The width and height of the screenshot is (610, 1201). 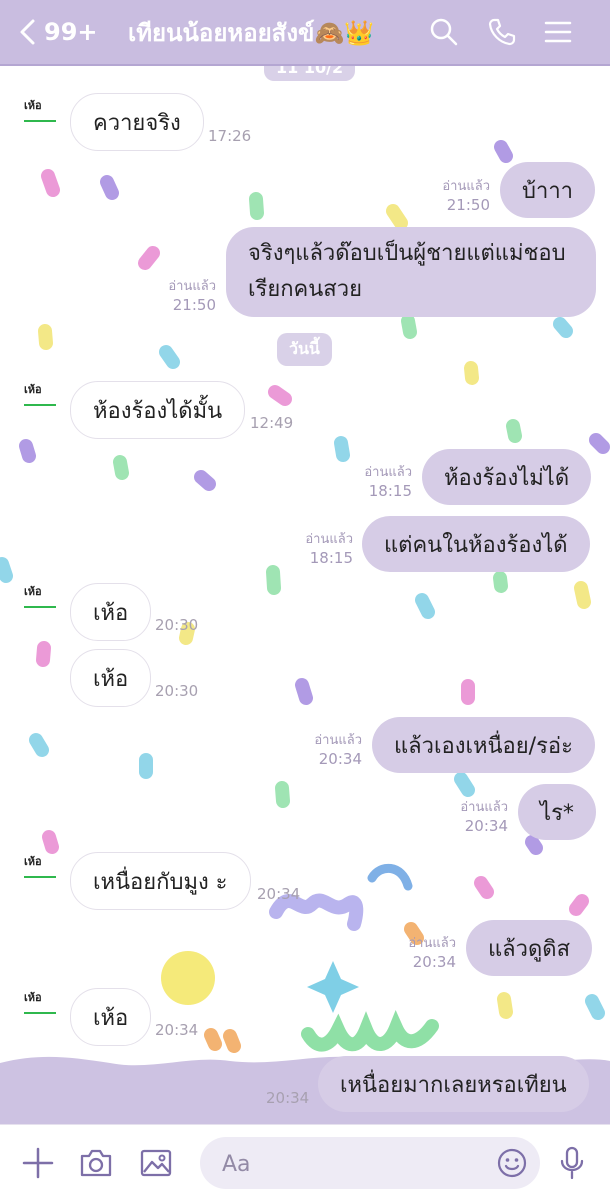 What do you see at coordinates (230, 136) in the screenshot?
I see `message-time: 17:26` at bounding box center [230, 136].